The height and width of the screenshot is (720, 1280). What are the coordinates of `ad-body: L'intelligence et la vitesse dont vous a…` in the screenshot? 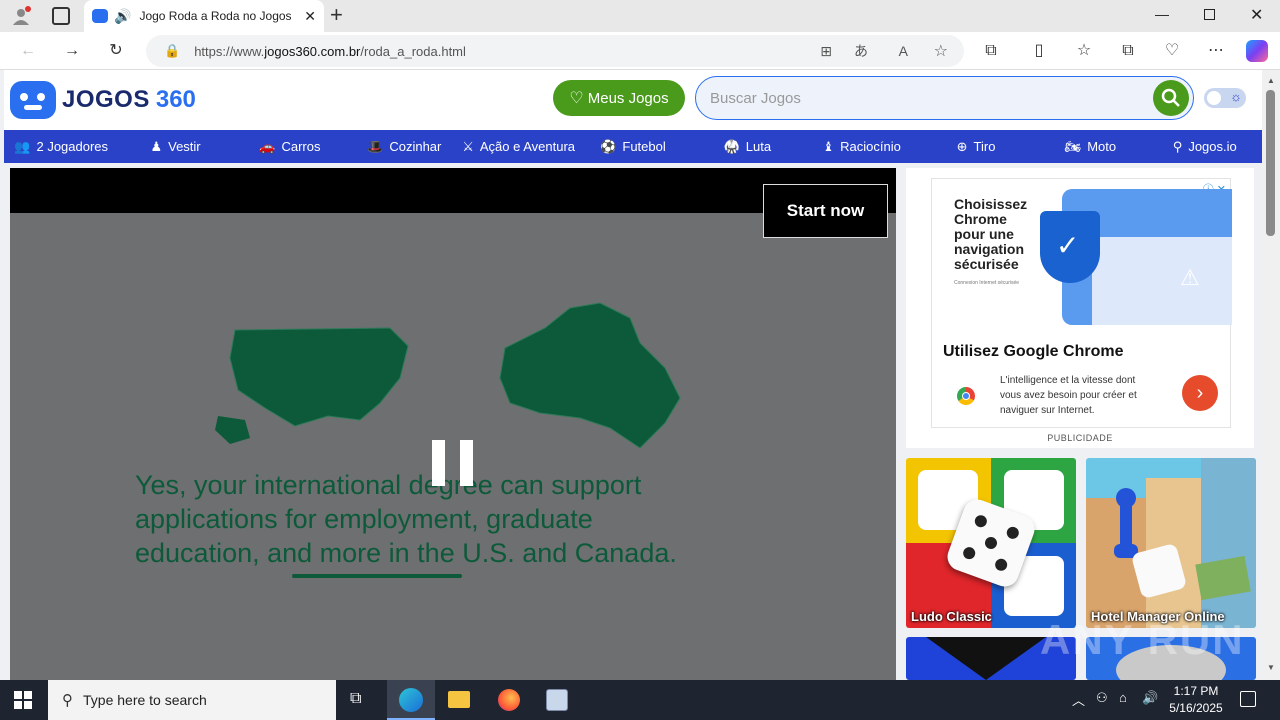 It's located at (1068, 395).